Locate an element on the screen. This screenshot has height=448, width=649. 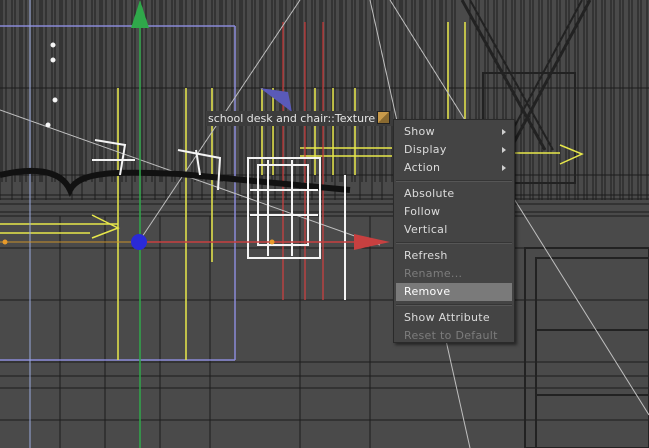
menu-item-label: Follow is located at coordinates (422, 211).